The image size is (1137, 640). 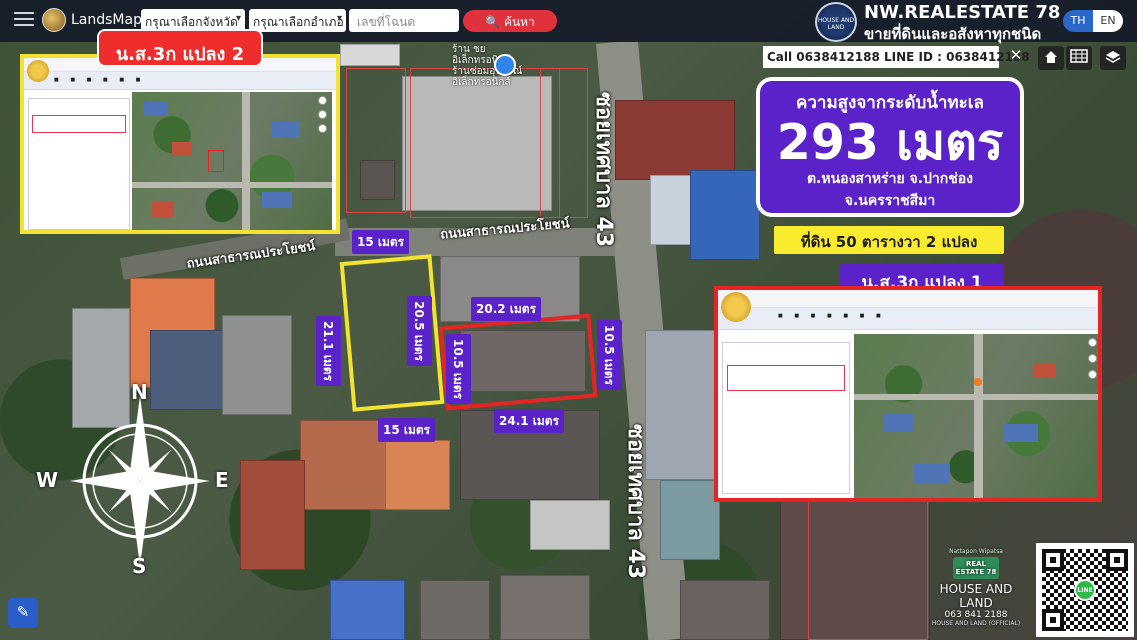 I want to click on district-select-value: กรุณาเลือกอำเภอ, so click(x=298, y=22).